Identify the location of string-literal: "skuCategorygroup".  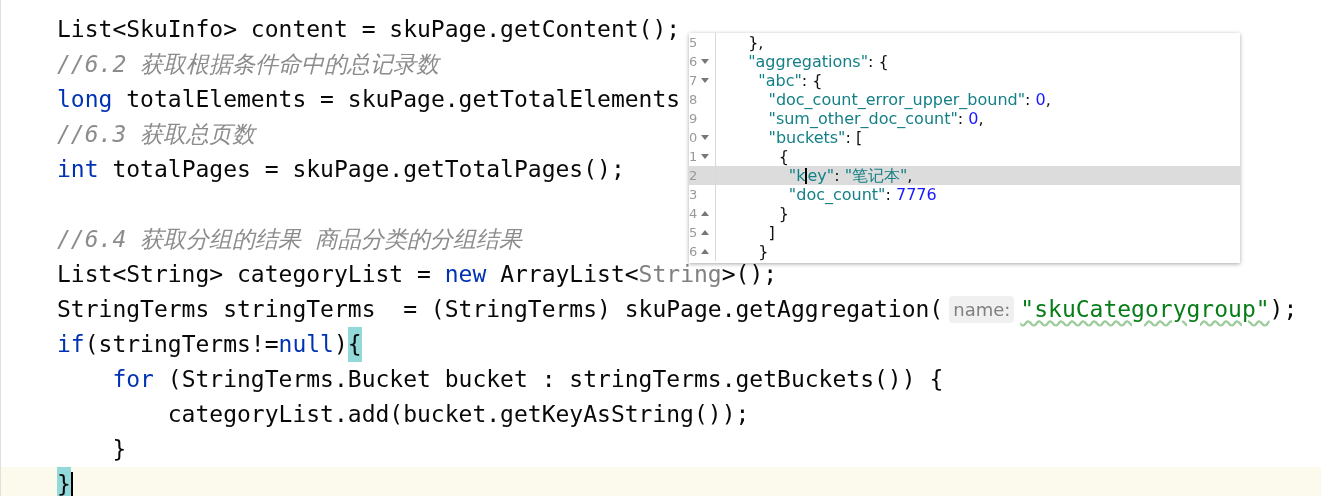
(1145, 310).